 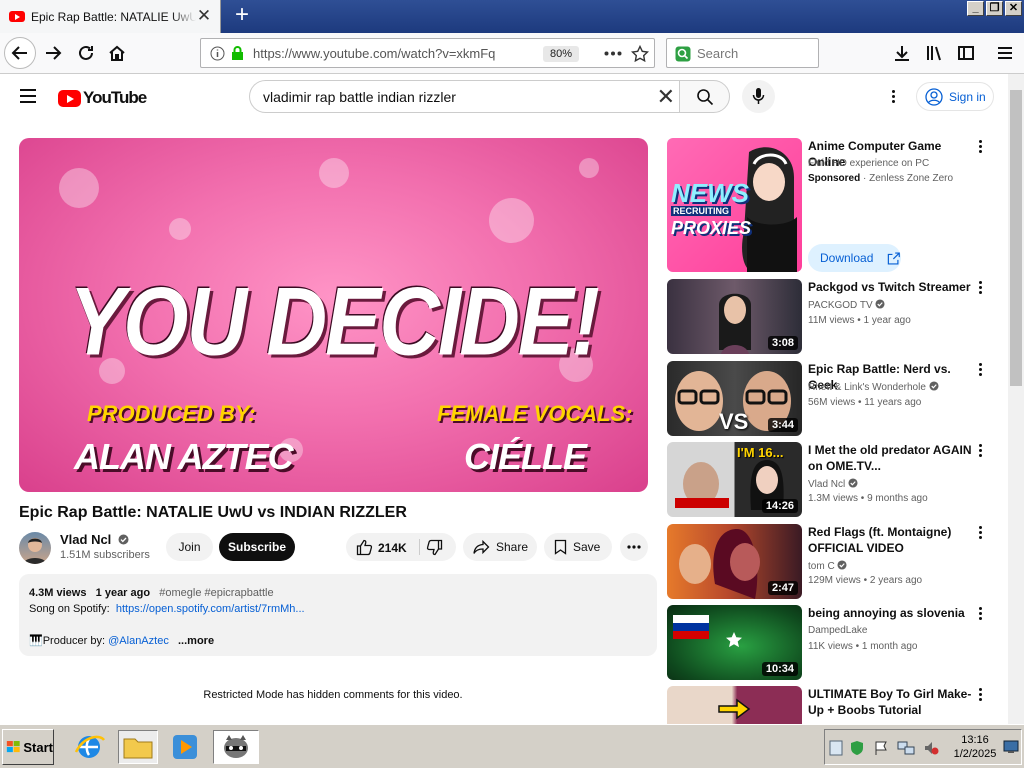 I want to click on downloads-button, so click(x=902, y=53).